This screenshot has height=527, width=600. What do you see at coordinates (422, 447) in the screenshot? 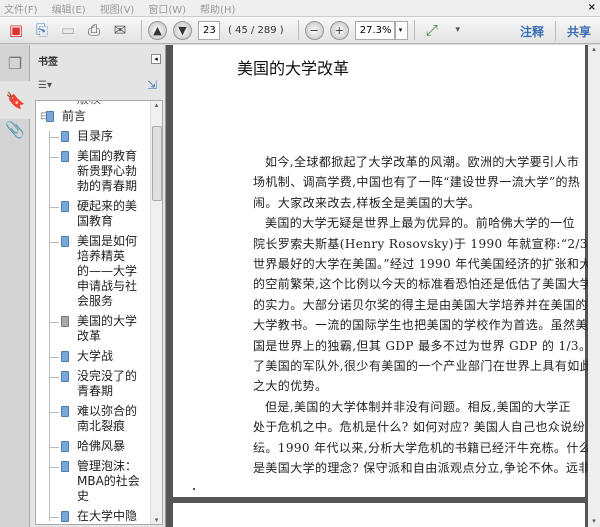
I see `text-line: 纭。1990 年代以来,分析大学危机的书籍已经汗牛充栋。什么` at bounding box center [422, 447].